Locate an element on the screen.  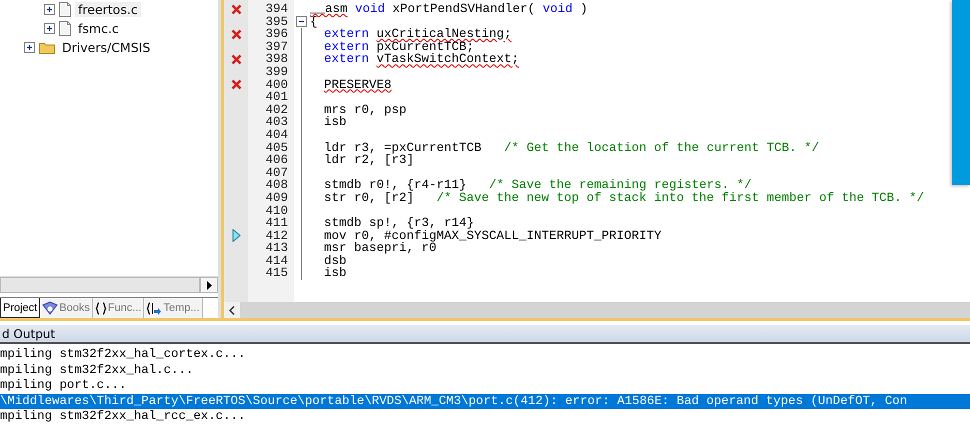
folder-icon is located at coordinates (47, 47).